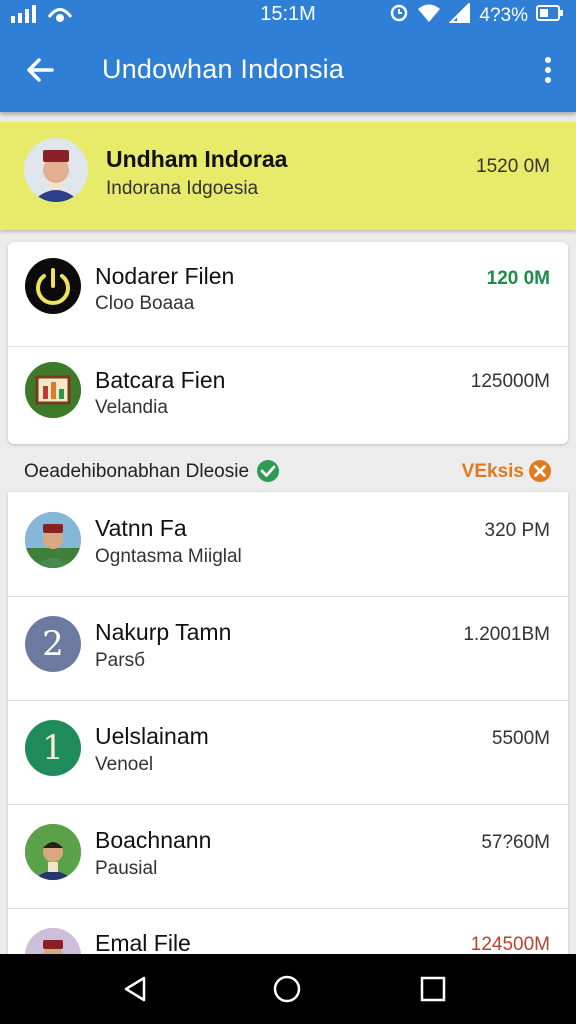 The image size is (576, 1024). Describe the element at coordinates (126, 868) in the screenshot. I see `contact-subtitle: Pausial` at that location.